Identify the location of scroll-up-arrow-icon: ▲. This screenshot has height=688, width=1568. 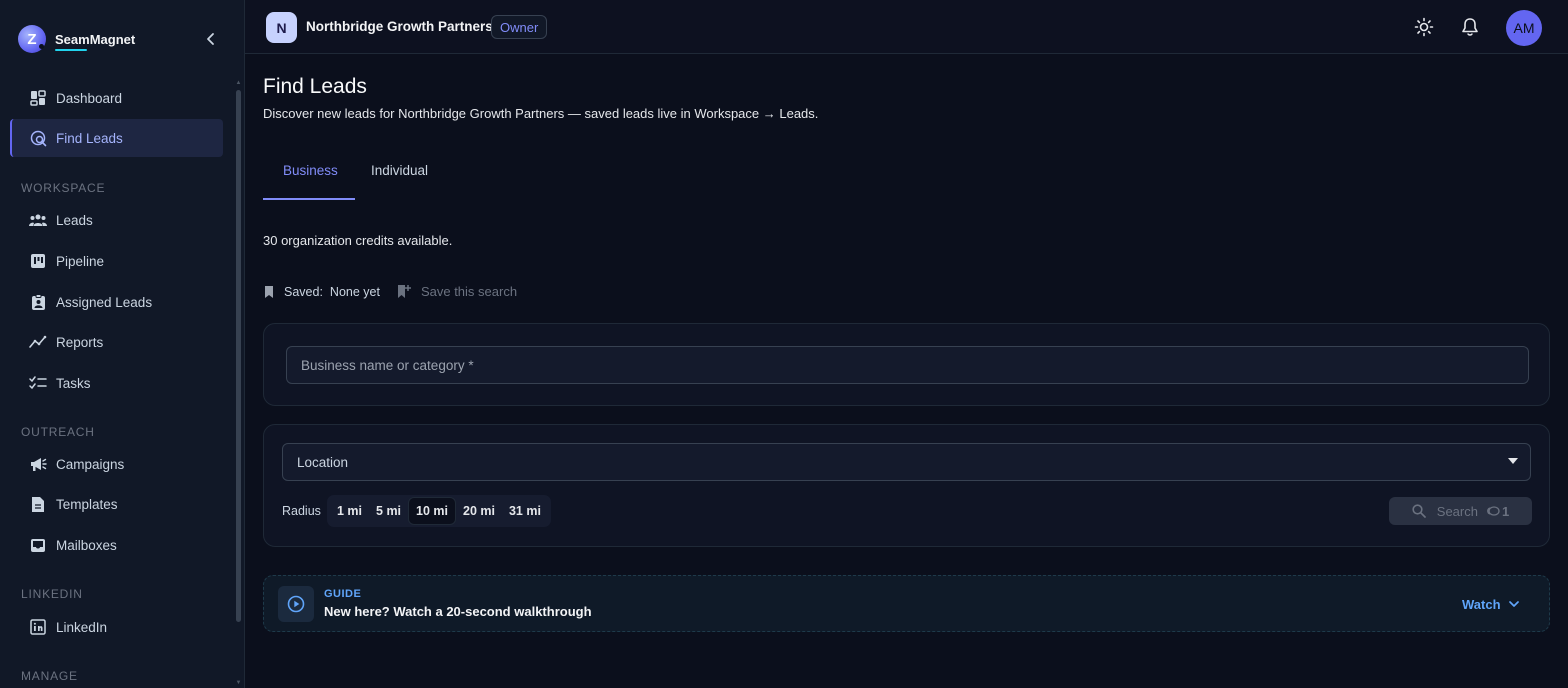
(238, 83).